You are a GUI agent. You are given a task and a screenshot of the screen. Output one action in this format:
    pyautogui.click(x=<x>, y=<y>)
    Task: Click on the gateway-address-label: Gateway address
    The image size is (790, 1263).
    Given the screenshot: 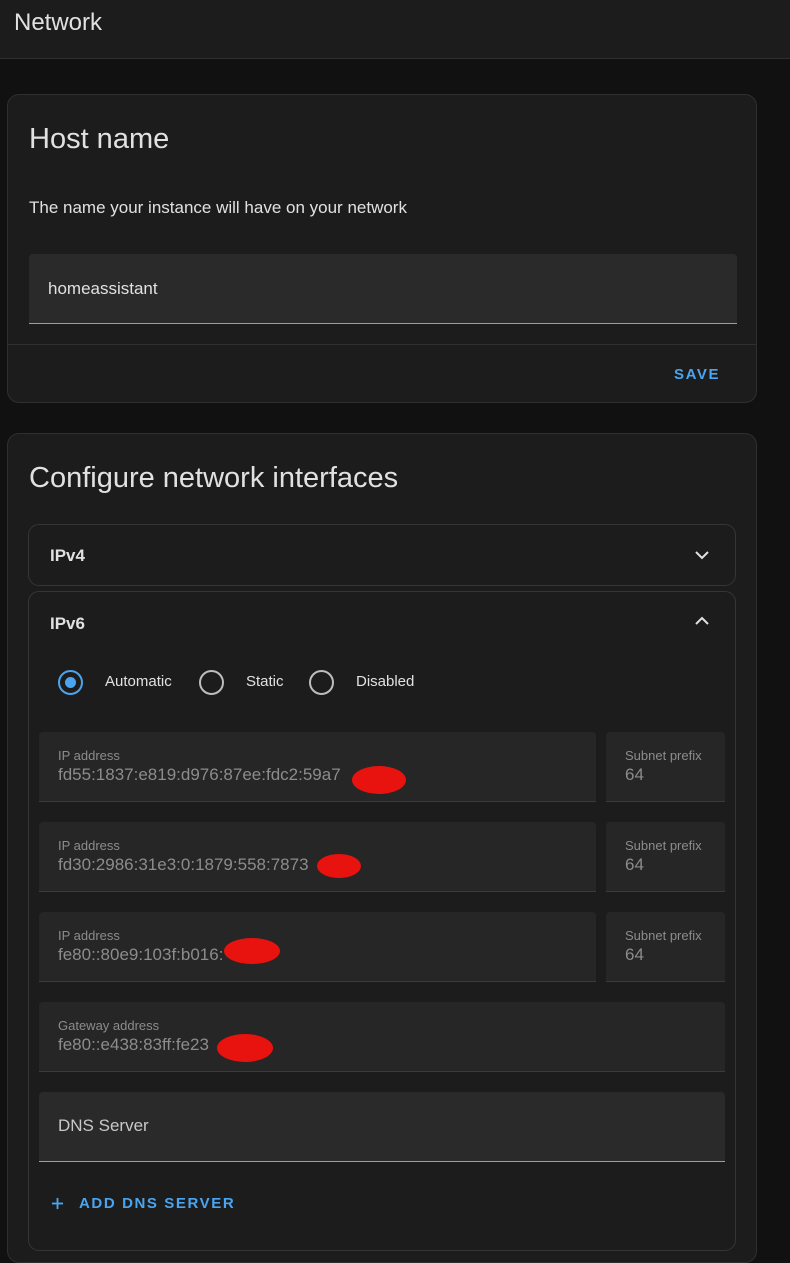 What is the action you would take?
    pyautogui.click(x=109, y=1025)
    